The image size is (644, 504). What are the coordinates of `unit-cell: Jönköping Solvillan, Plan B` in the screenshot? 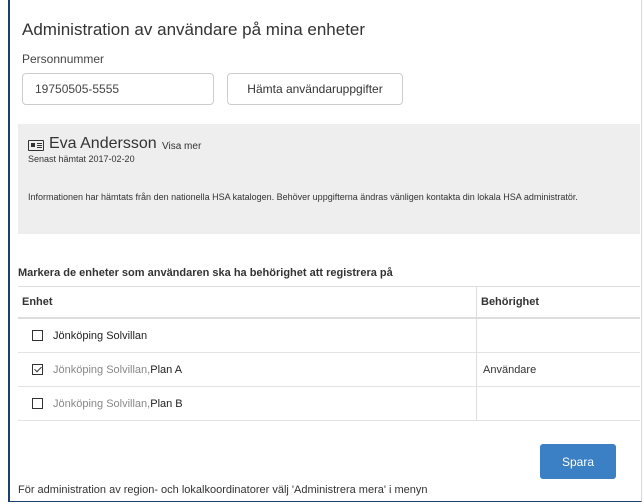 It's located at (247, 403).